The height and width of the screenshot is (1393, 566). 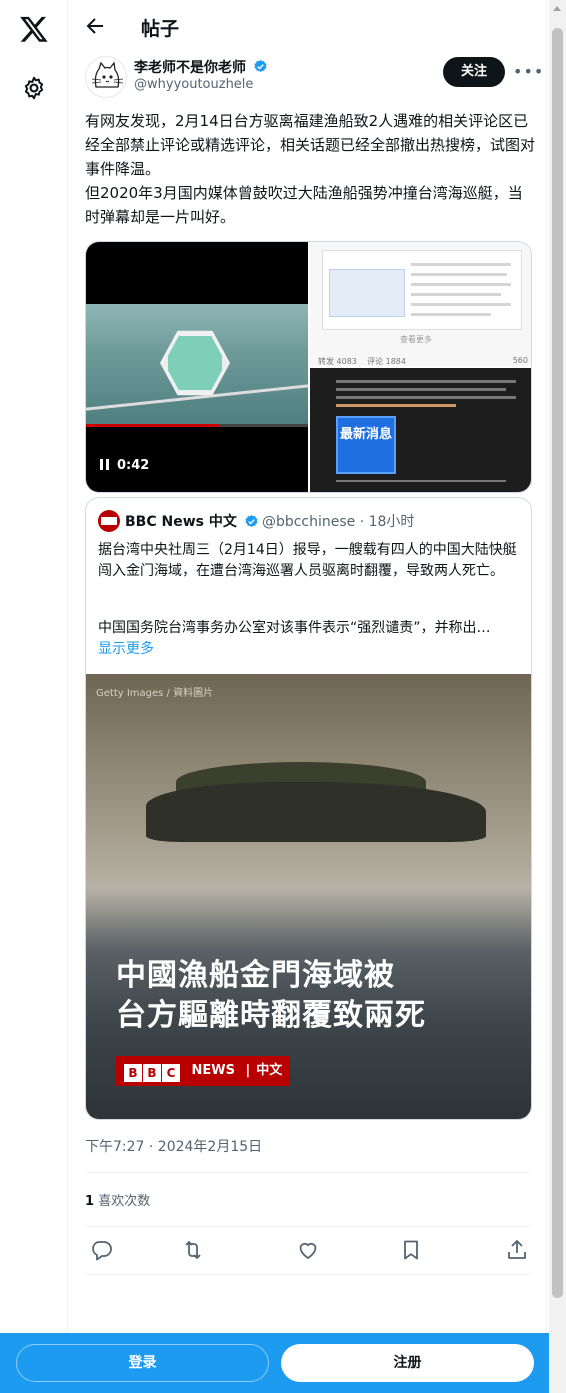 I want to click on video-progress-bar, so click(x=197, y=425).